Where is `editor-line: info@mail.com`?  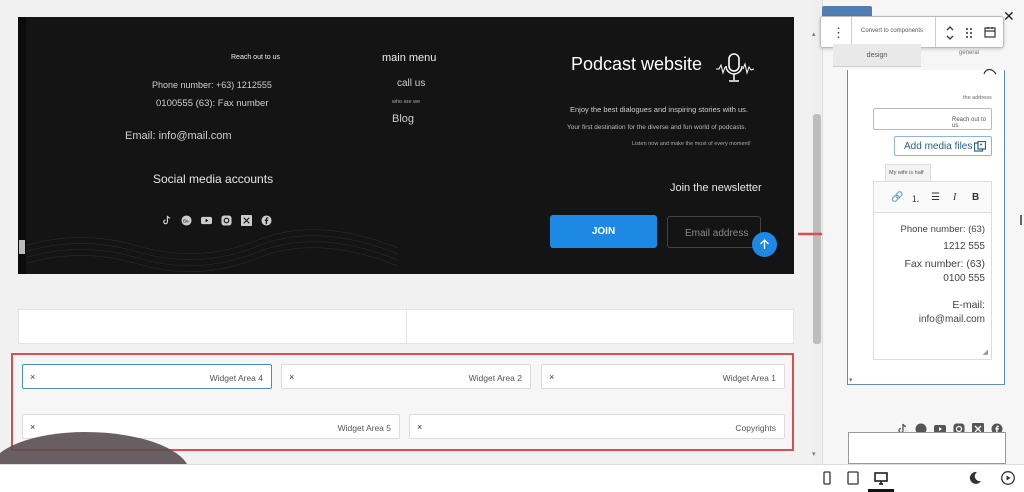
editor-line: info@mail.com is located at coordinates (951, 319).